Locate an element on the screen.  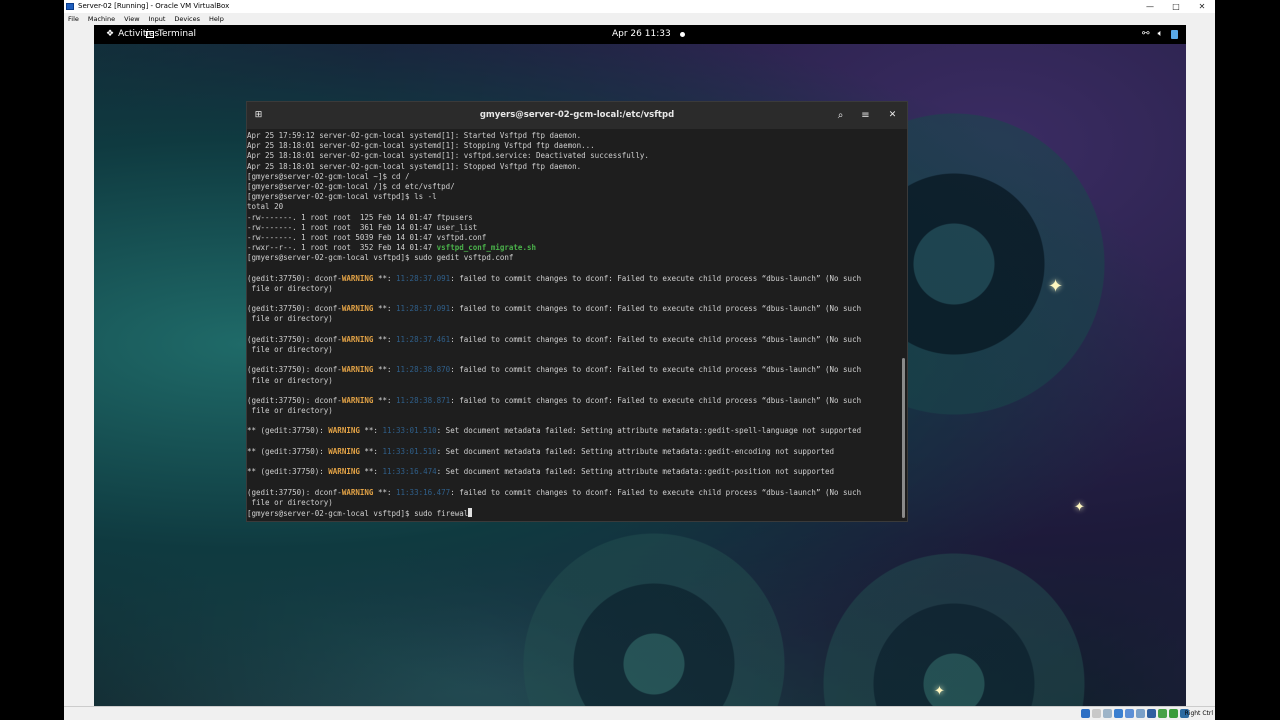
clock: Apr 26 11:33 is located at coordinates (641, 34).